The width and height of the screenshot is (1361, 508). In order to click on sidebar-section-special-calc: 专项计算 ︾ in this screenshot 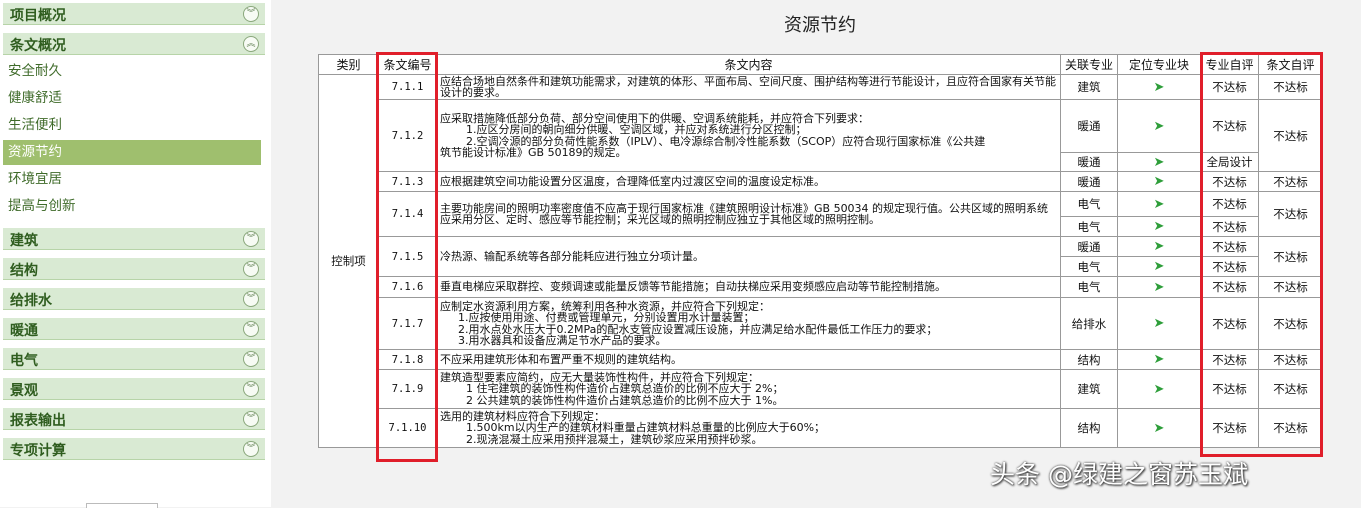, I will do `click(134, 449)`.